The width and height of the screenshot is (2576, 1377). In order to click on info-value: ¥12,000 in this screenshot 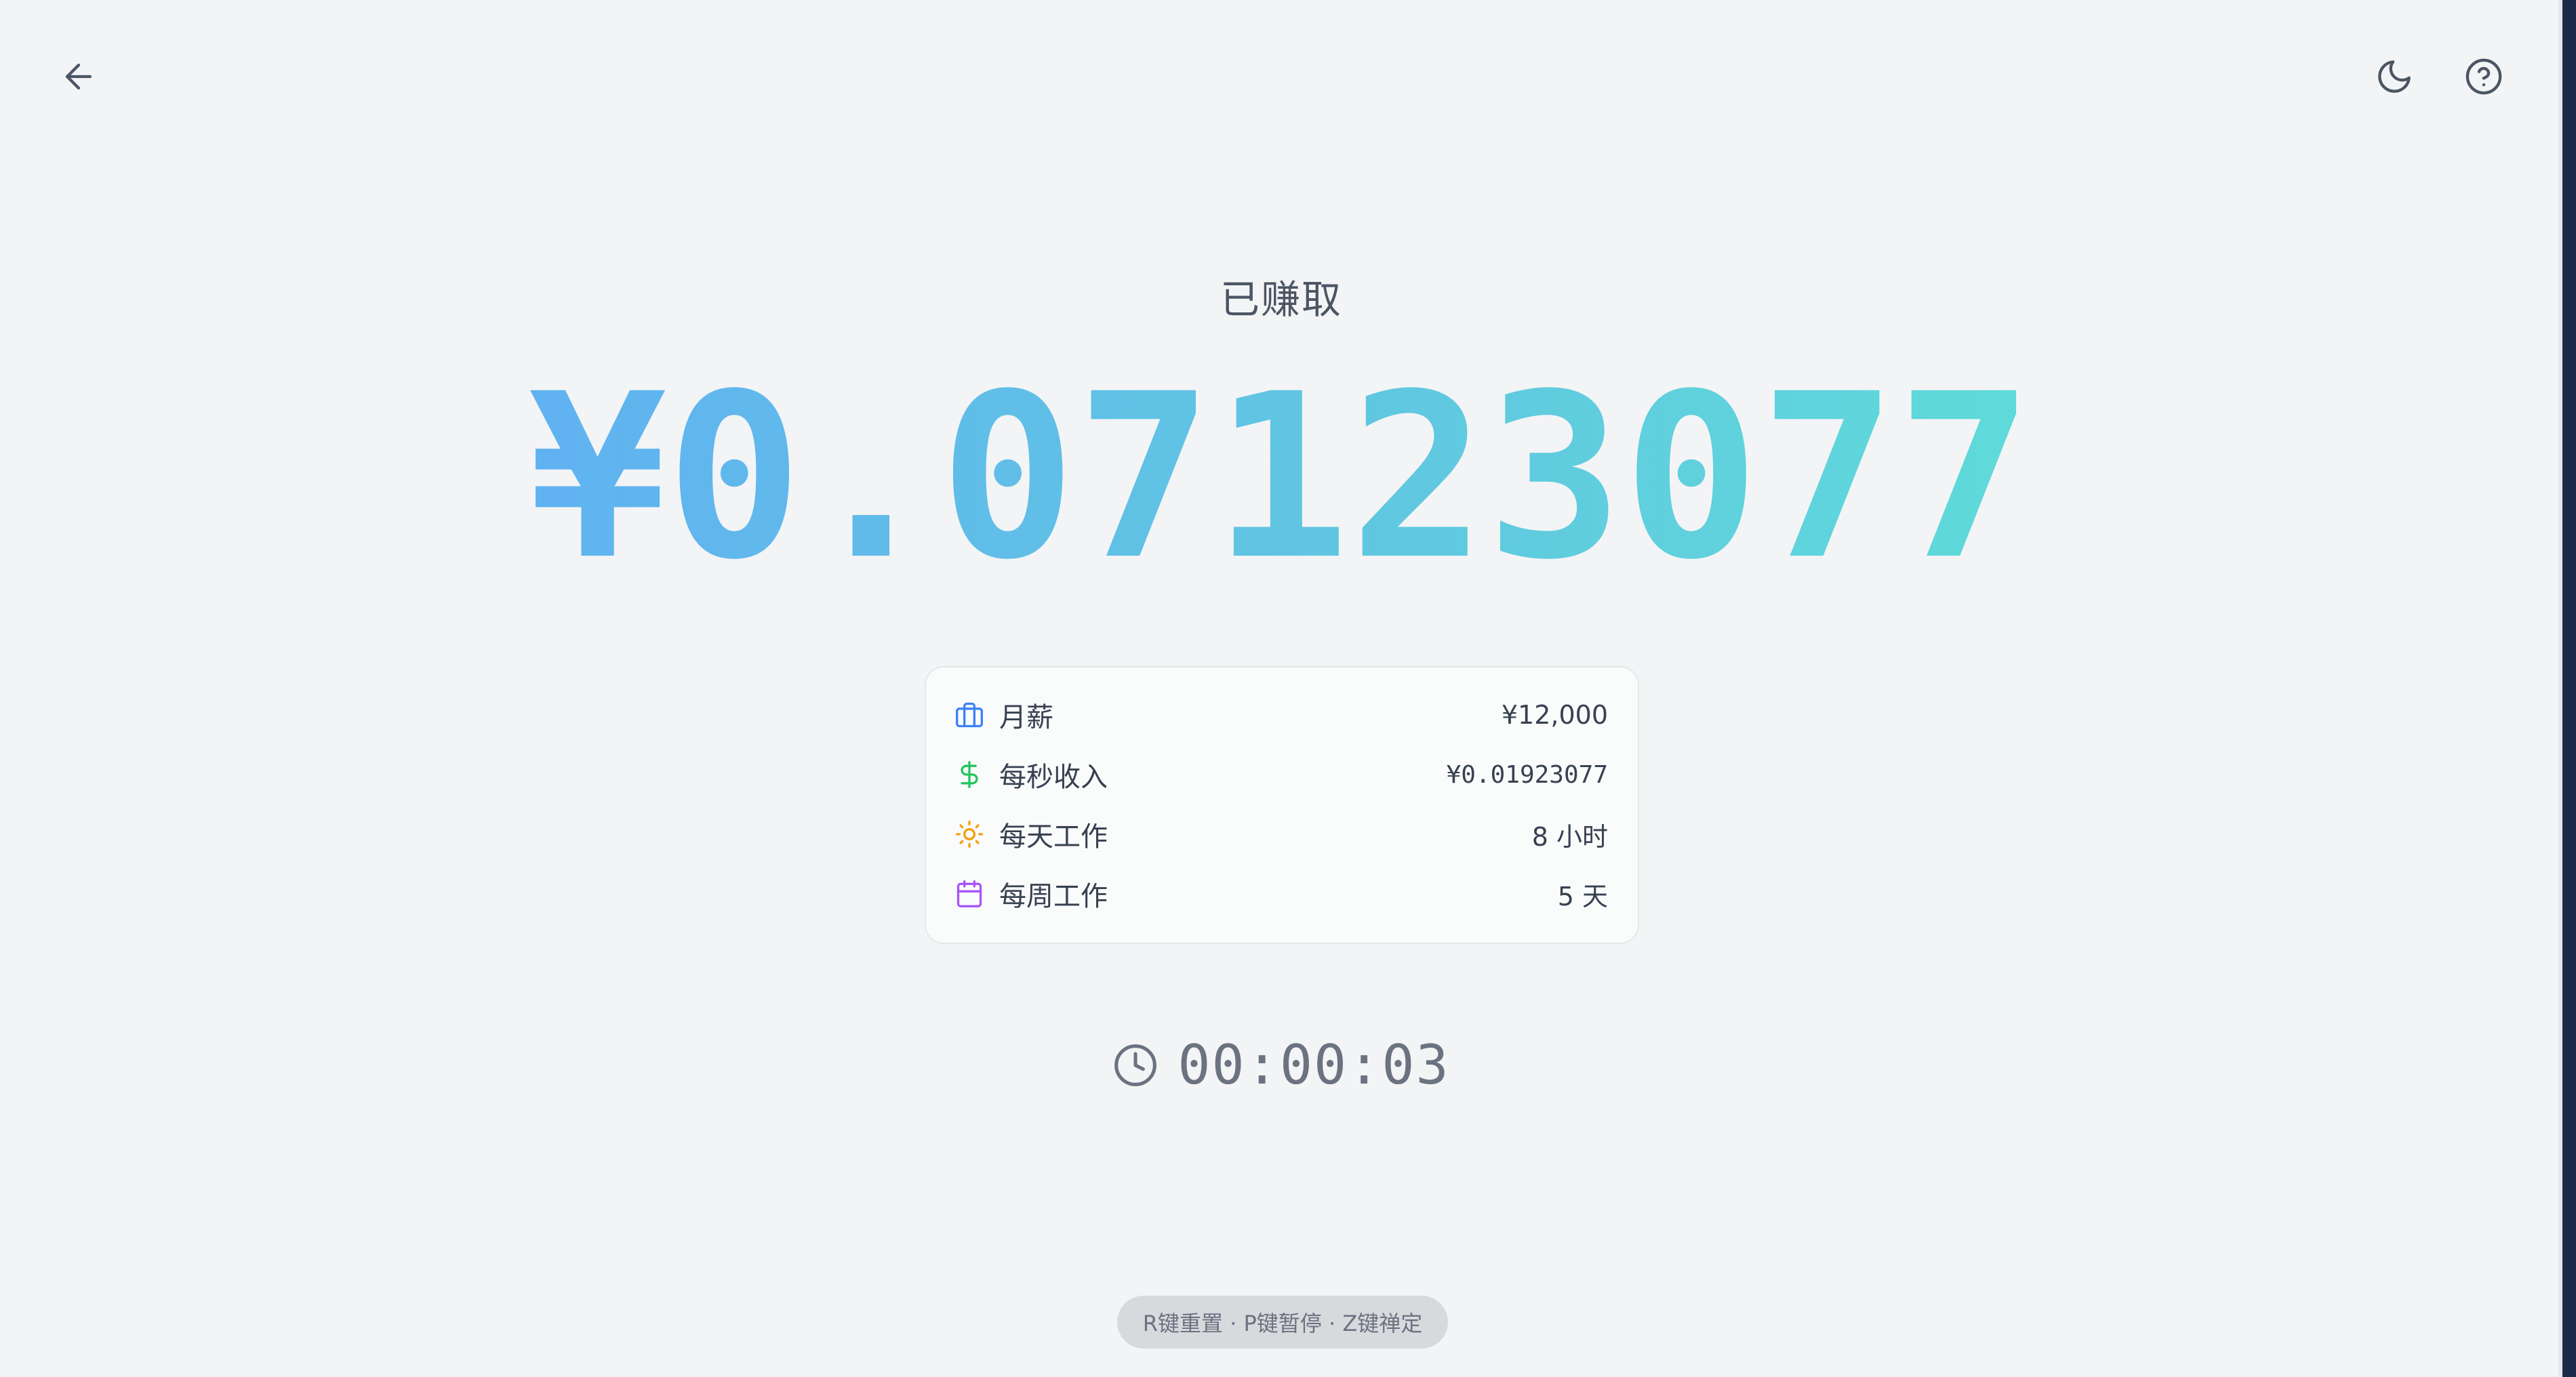, I will do `click(1554, 715)`.